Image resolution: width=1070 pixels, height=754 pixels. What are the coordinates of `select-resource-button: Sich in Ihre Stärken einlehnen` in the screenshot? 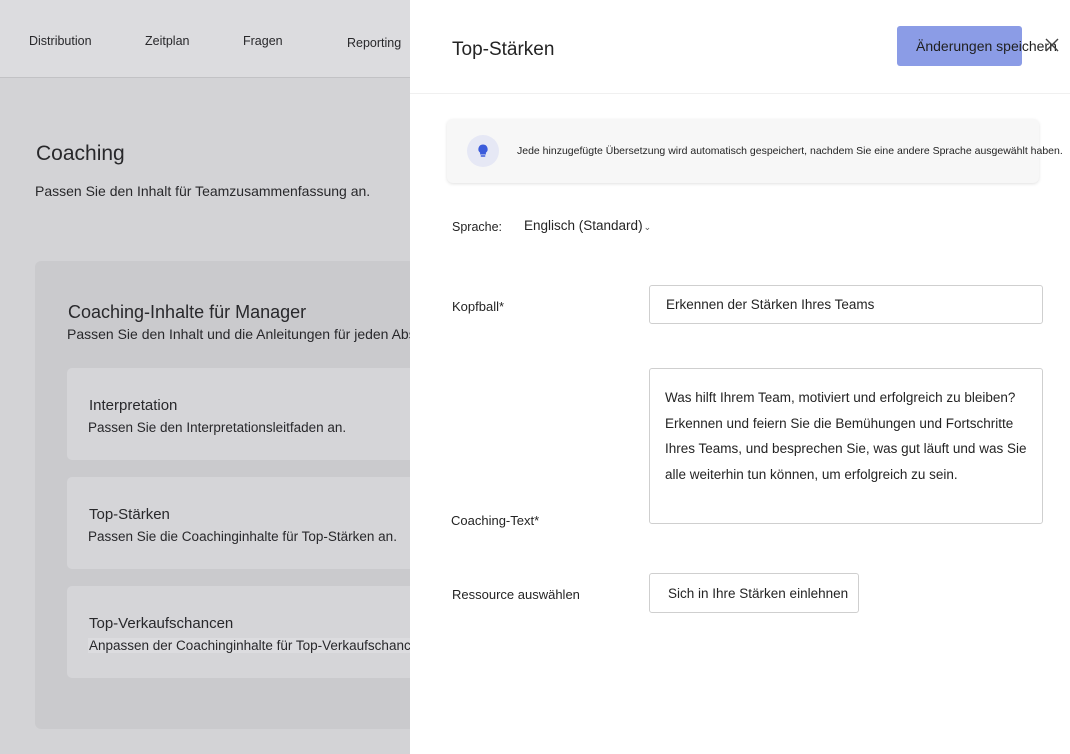 It's located at (754, 593).